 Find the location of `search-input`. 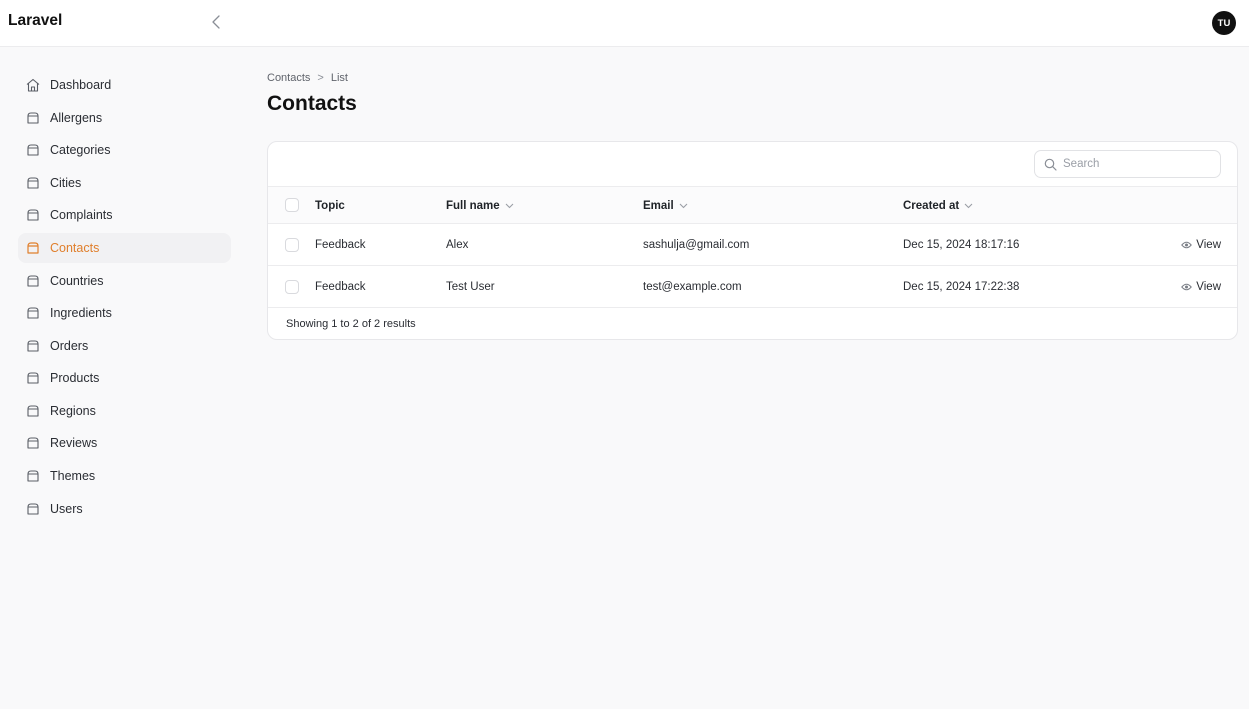

search-input is located at coordinates (1133, 164).